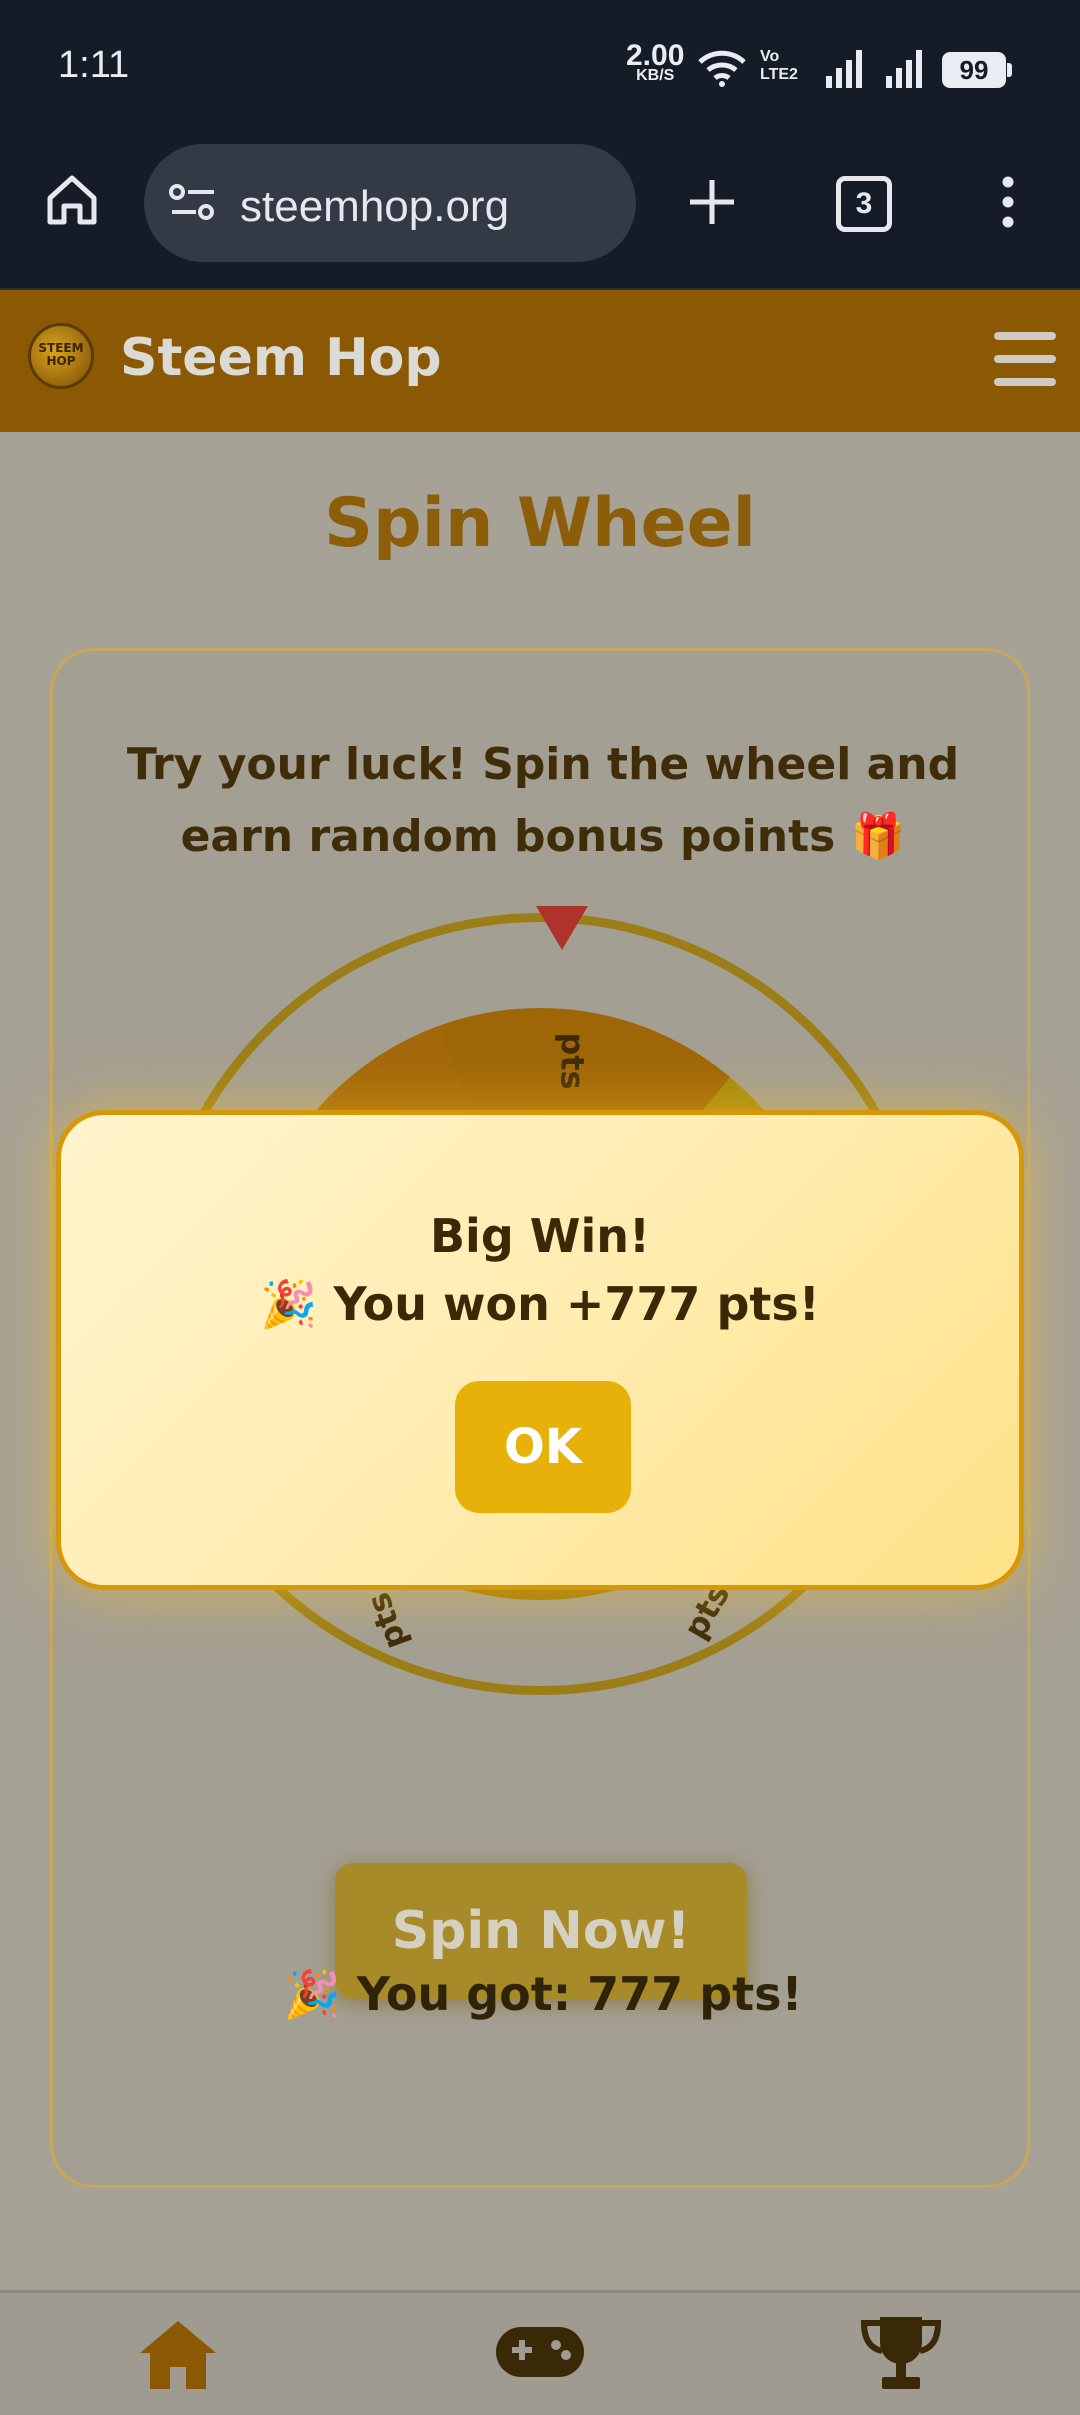 This screenshot has width=1080, height=2415. What do you see at coordinates (539, 1236) in the screenshot?
I see `modal-heading: Big Win!` at bounding box center [539, 1236].